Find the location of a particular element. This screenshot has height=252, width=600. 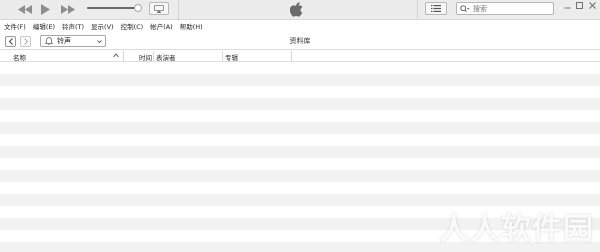

column-artist: 表演者 is located at coordinates (166, 57).